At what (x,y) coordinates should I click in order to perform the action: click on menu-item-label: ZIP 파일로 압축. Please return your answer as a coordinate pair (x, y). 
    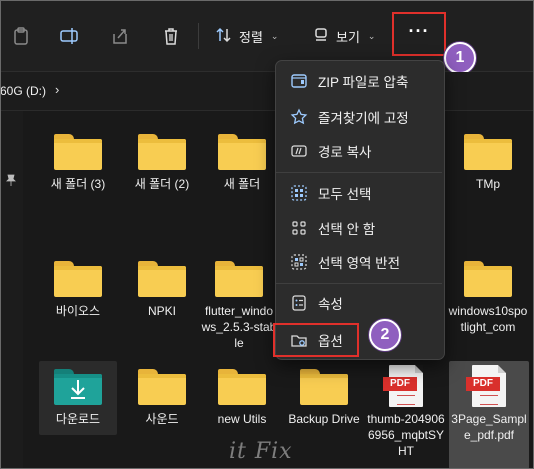
    Looking at the image, I should click on (363, 82).